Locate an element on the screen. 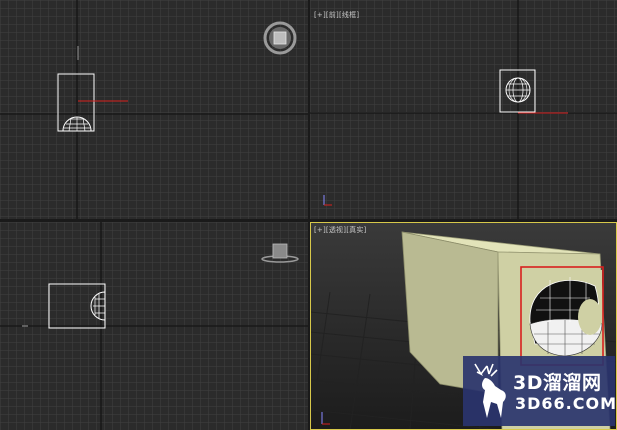 The height and width of the screenshot is (430, 617). watermark-badge: 3D溜溜网 3D66.COM is located at coordinates (540, 391).